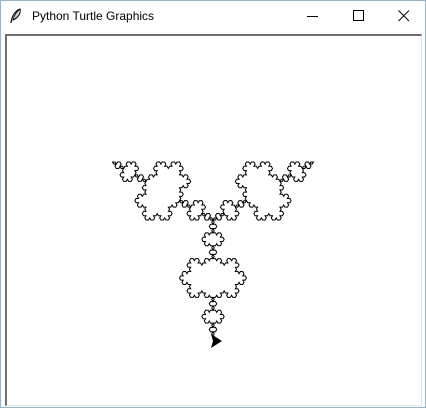  I want to click on turtle-cursor-icon, so click(216, 341).